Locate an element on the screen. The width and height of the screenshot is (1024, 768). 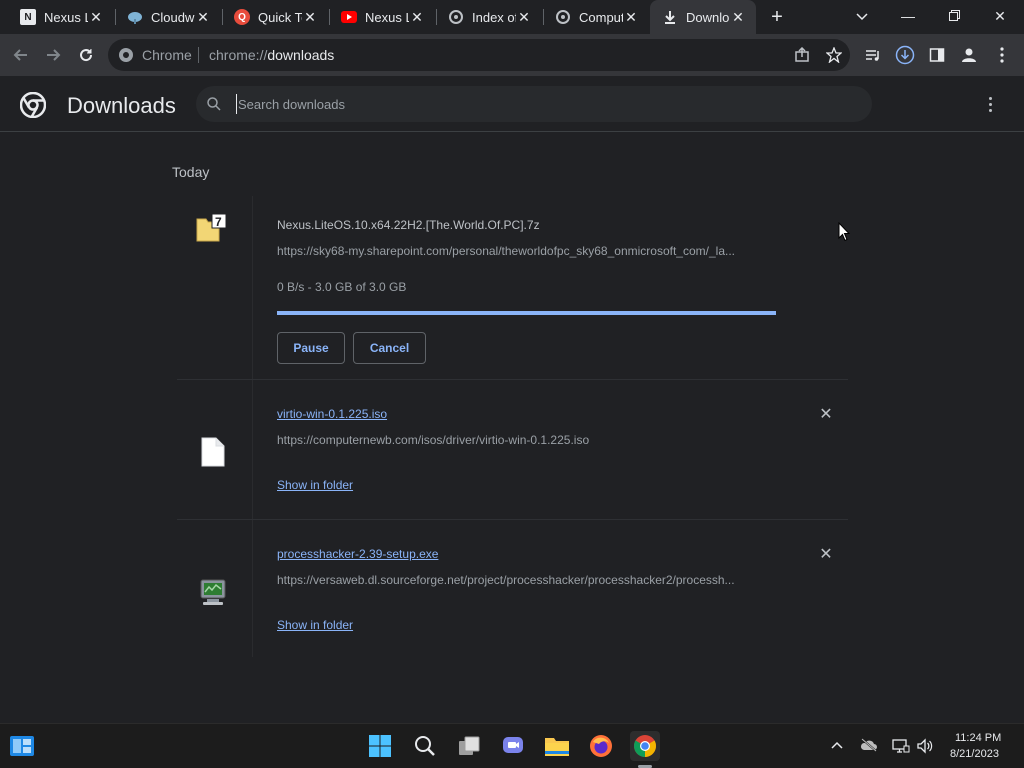
omnibox-divider is located at coordinates (198, 55).